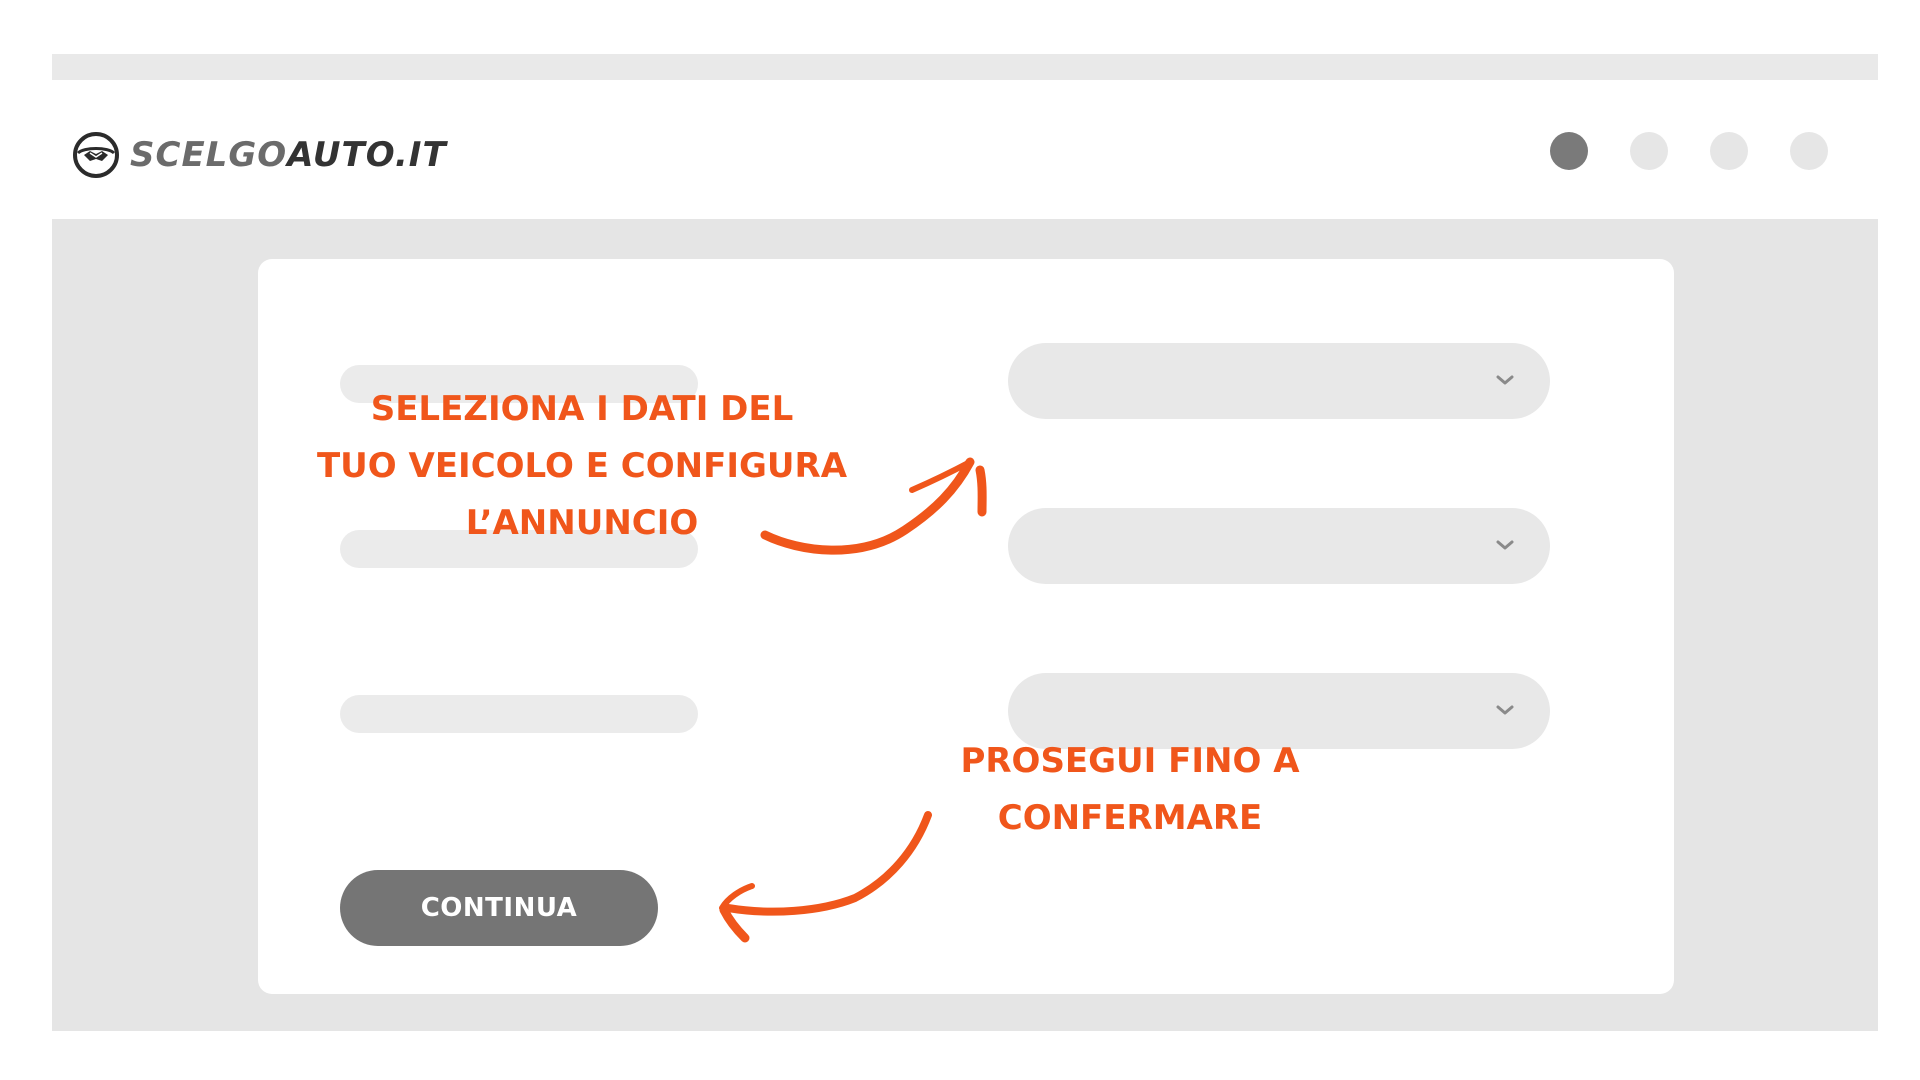 This screenshot has width=1920, height=1080. Describe the element at coordinates (1130, 790) in the screenshot. I see `instruction-note-continue: PROSEGUI FINO A CONFERMARE` at that location.